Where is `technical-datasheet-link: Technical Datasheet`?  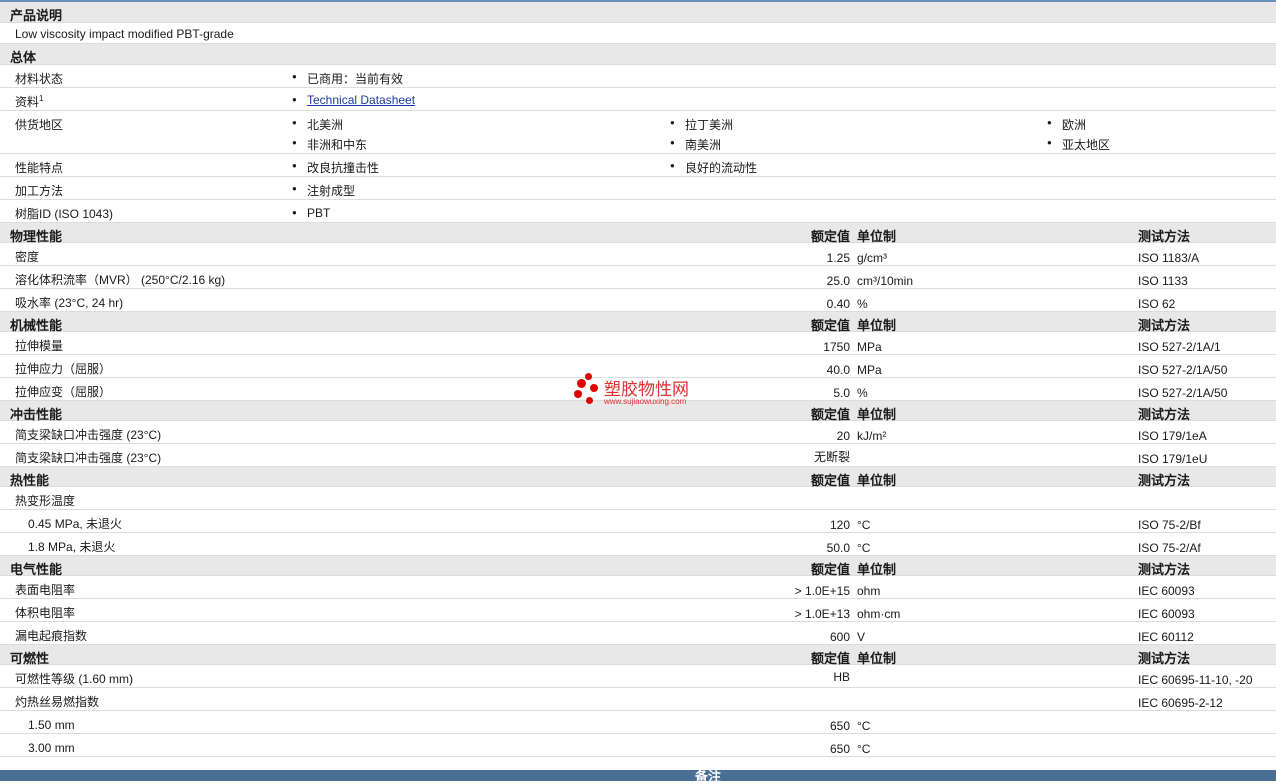
technical-datasheet-link: Technical Datasheet is located at coordinates (361, 100).